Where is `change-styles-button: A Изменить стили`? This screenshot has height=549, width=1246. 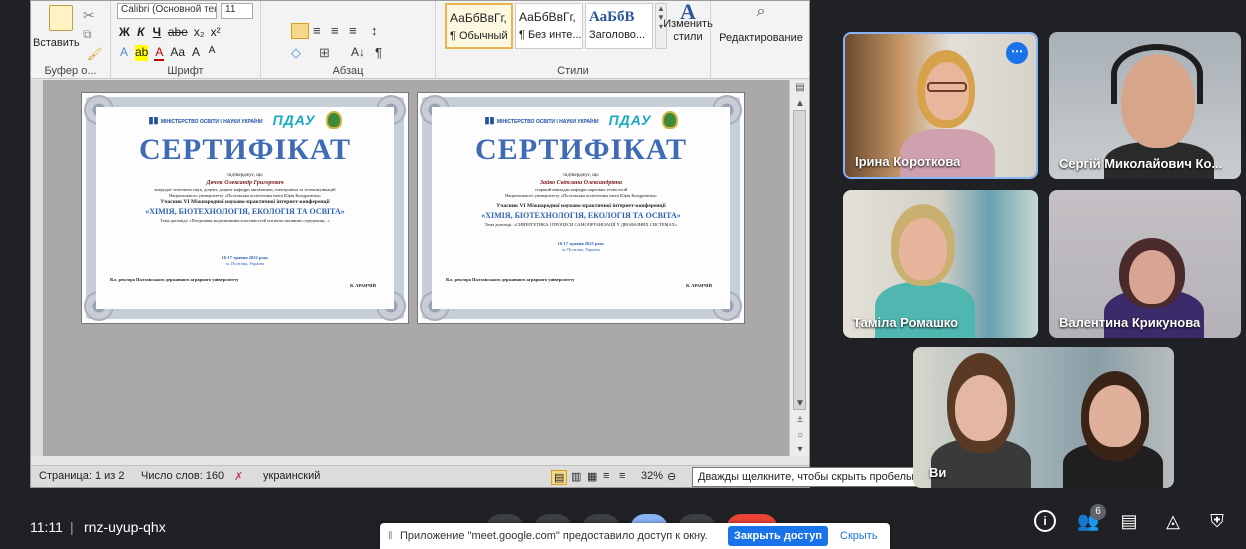
change-styles-button: A Изменить стили is located at coordinates (688, 22).